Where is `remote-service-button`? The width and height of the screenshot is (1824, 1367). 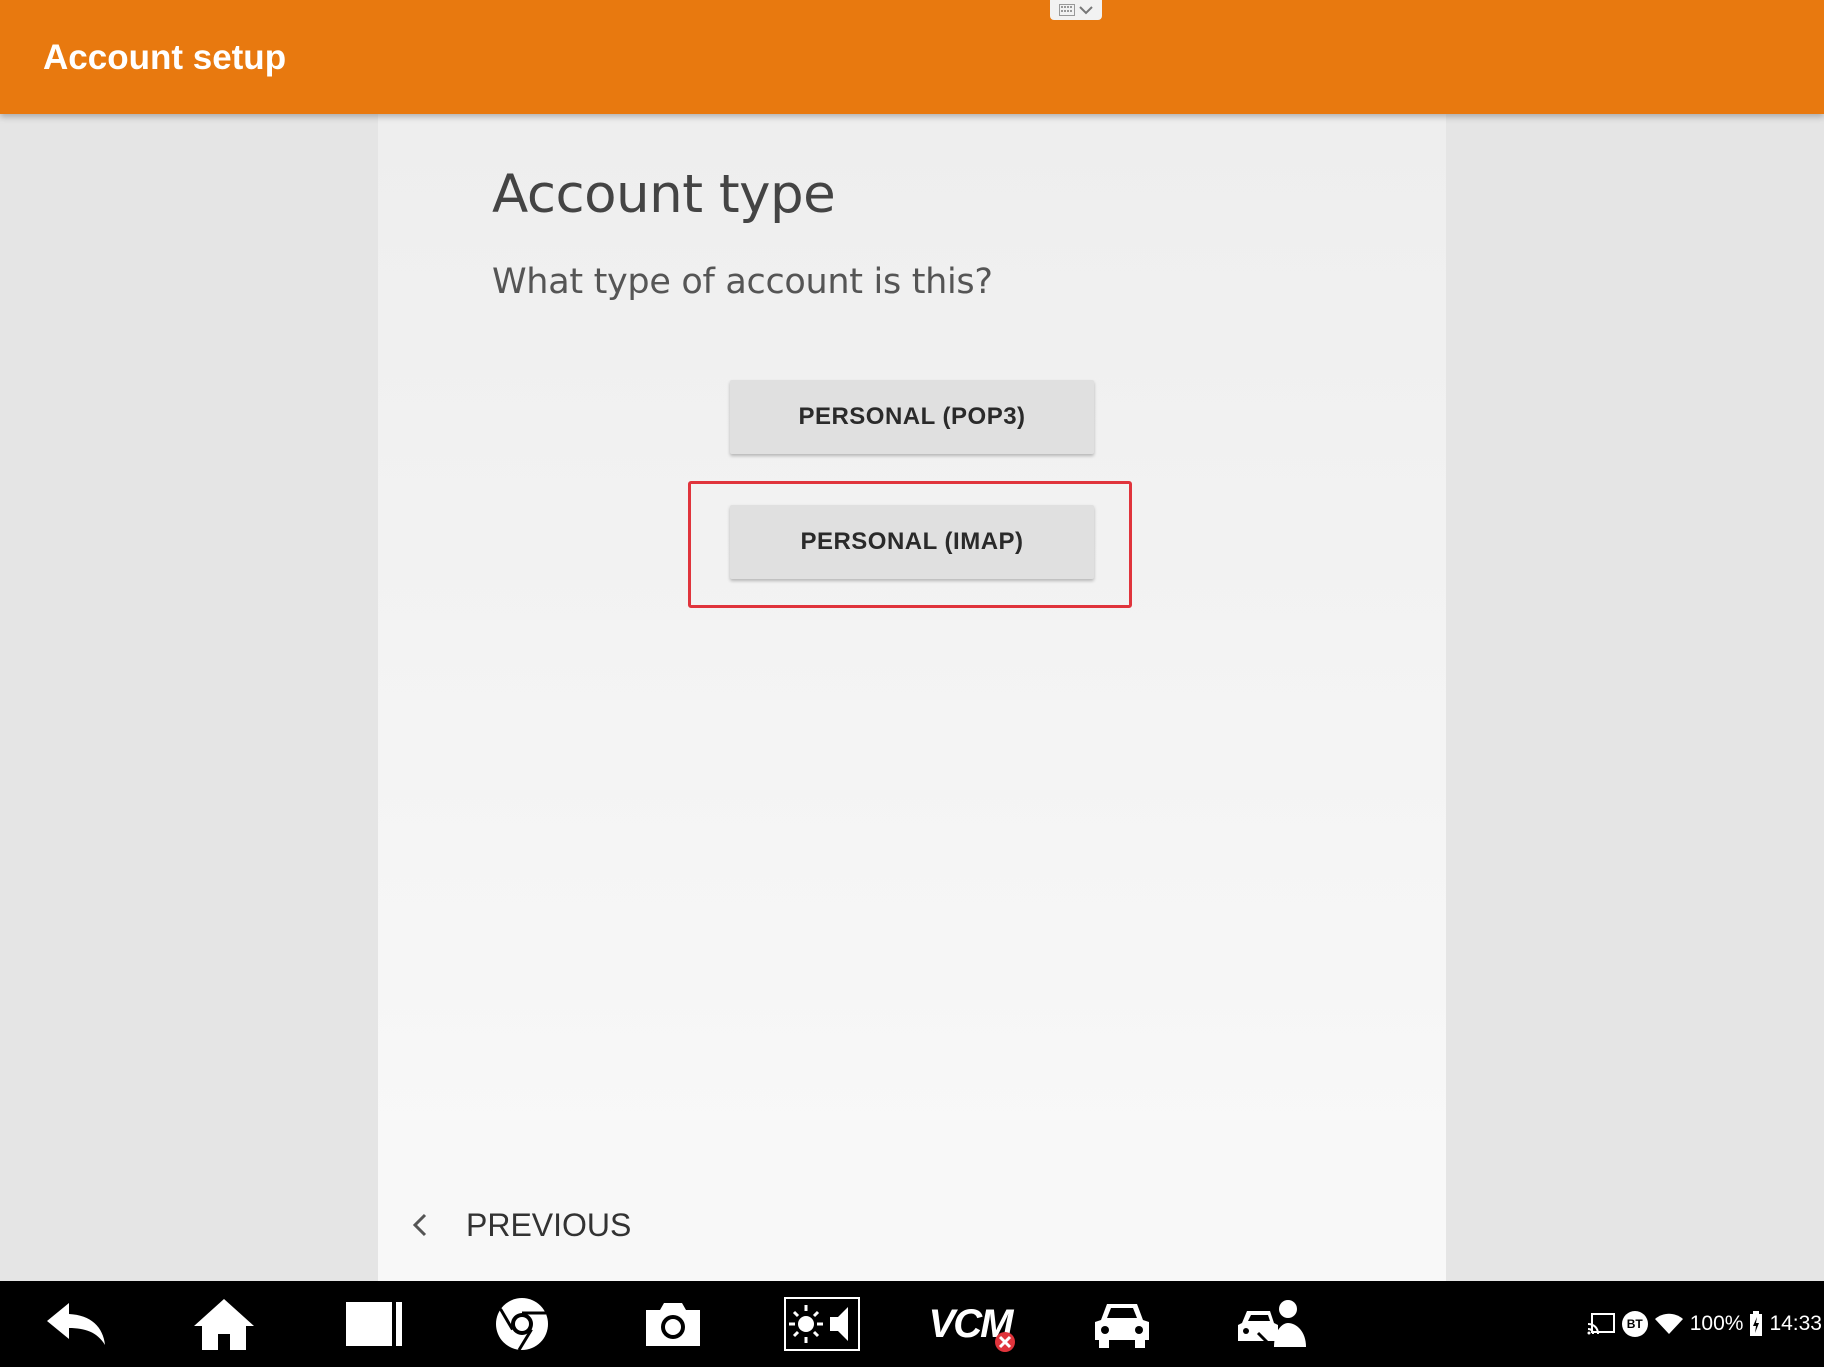 remote-service-button is located at coordinates (1272, 1324).